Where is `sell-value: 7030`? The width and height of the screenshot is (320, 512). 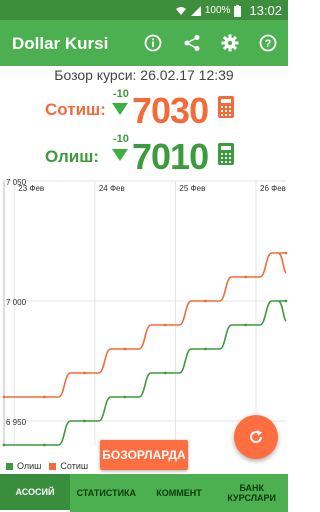 sell-value: 7030 is located at coordinates (170, 110).